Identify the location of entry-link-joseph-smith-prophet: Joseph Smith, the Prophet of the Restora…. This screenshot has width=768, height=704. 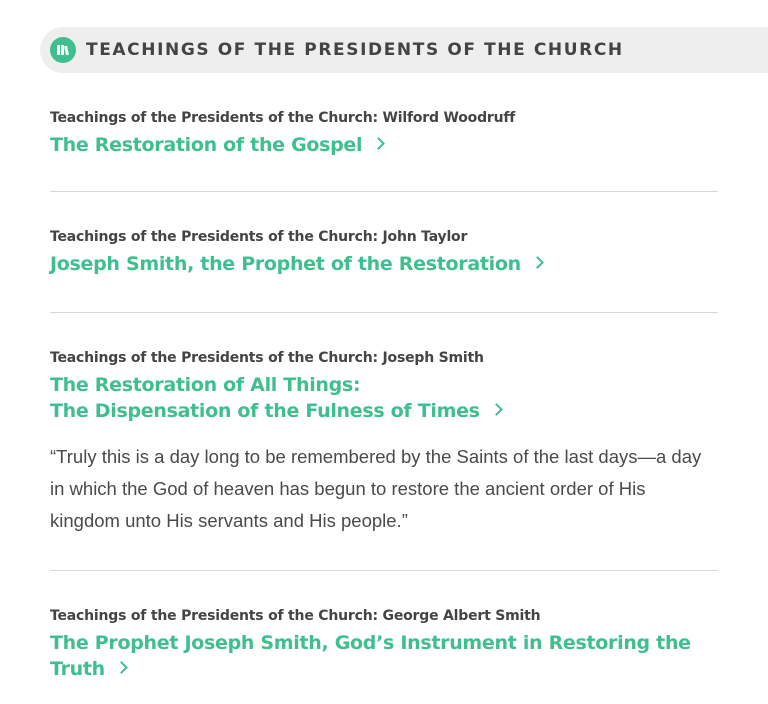
(297, 264).